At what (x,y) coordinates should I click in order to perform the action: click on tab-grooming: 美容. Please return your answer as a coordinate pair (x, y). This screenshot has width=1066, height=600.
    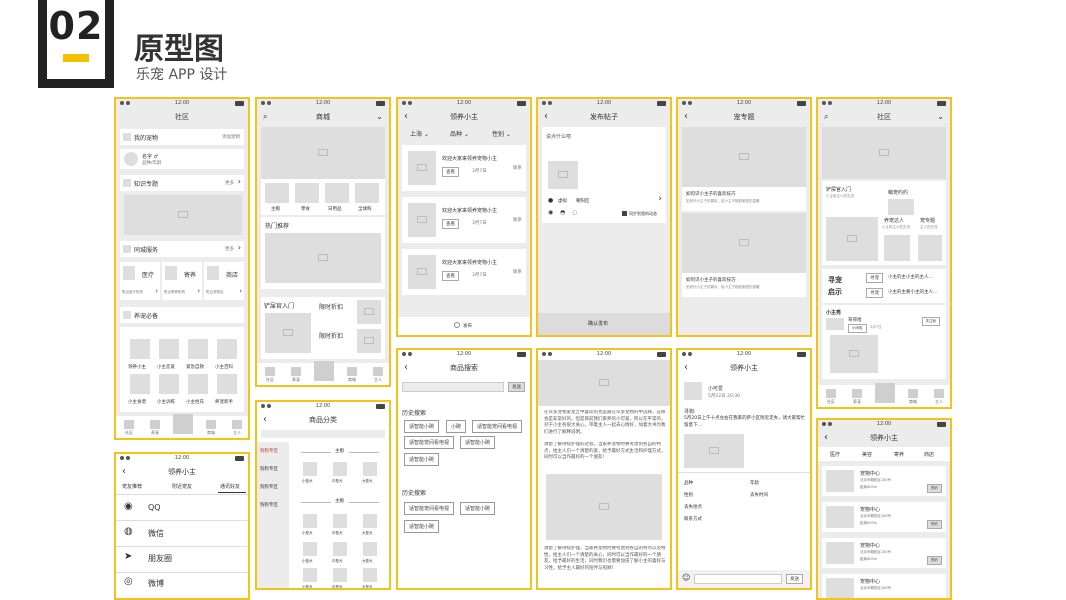
    Looking at the image, I should click on (867, 454).